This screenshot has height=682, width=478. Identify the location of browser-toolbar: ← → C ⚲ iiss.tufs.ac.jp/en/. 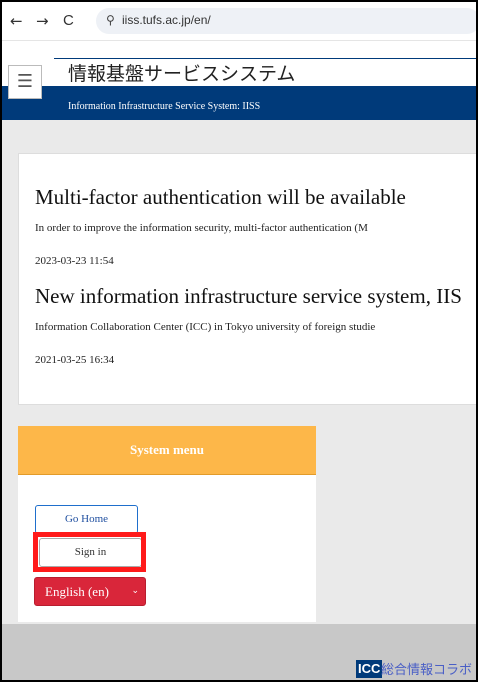
(239, 21).